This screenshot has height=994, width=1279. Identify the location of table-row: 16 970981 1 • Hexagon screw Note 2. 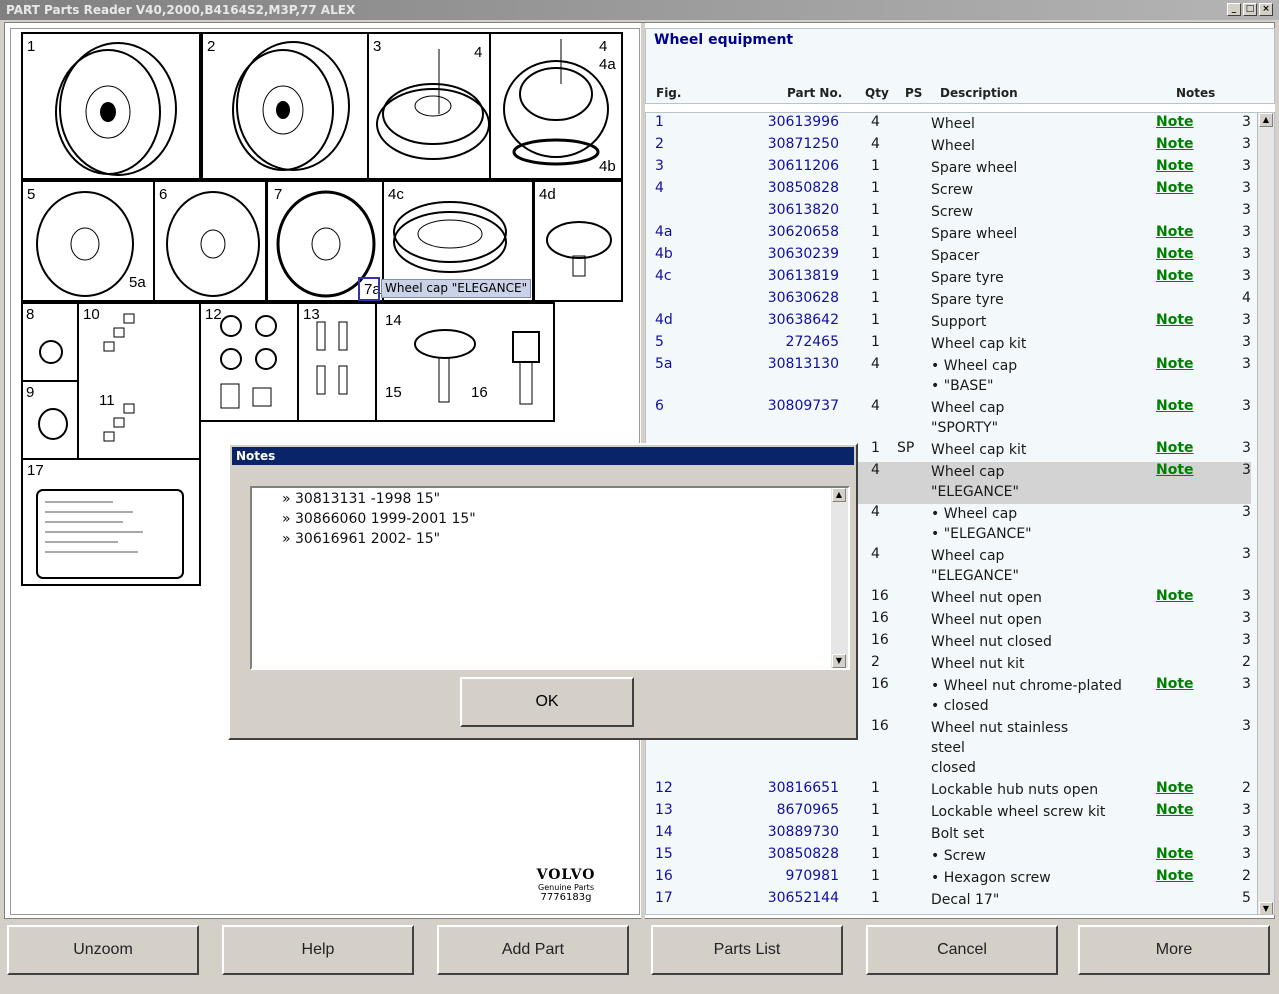
(948, 879).